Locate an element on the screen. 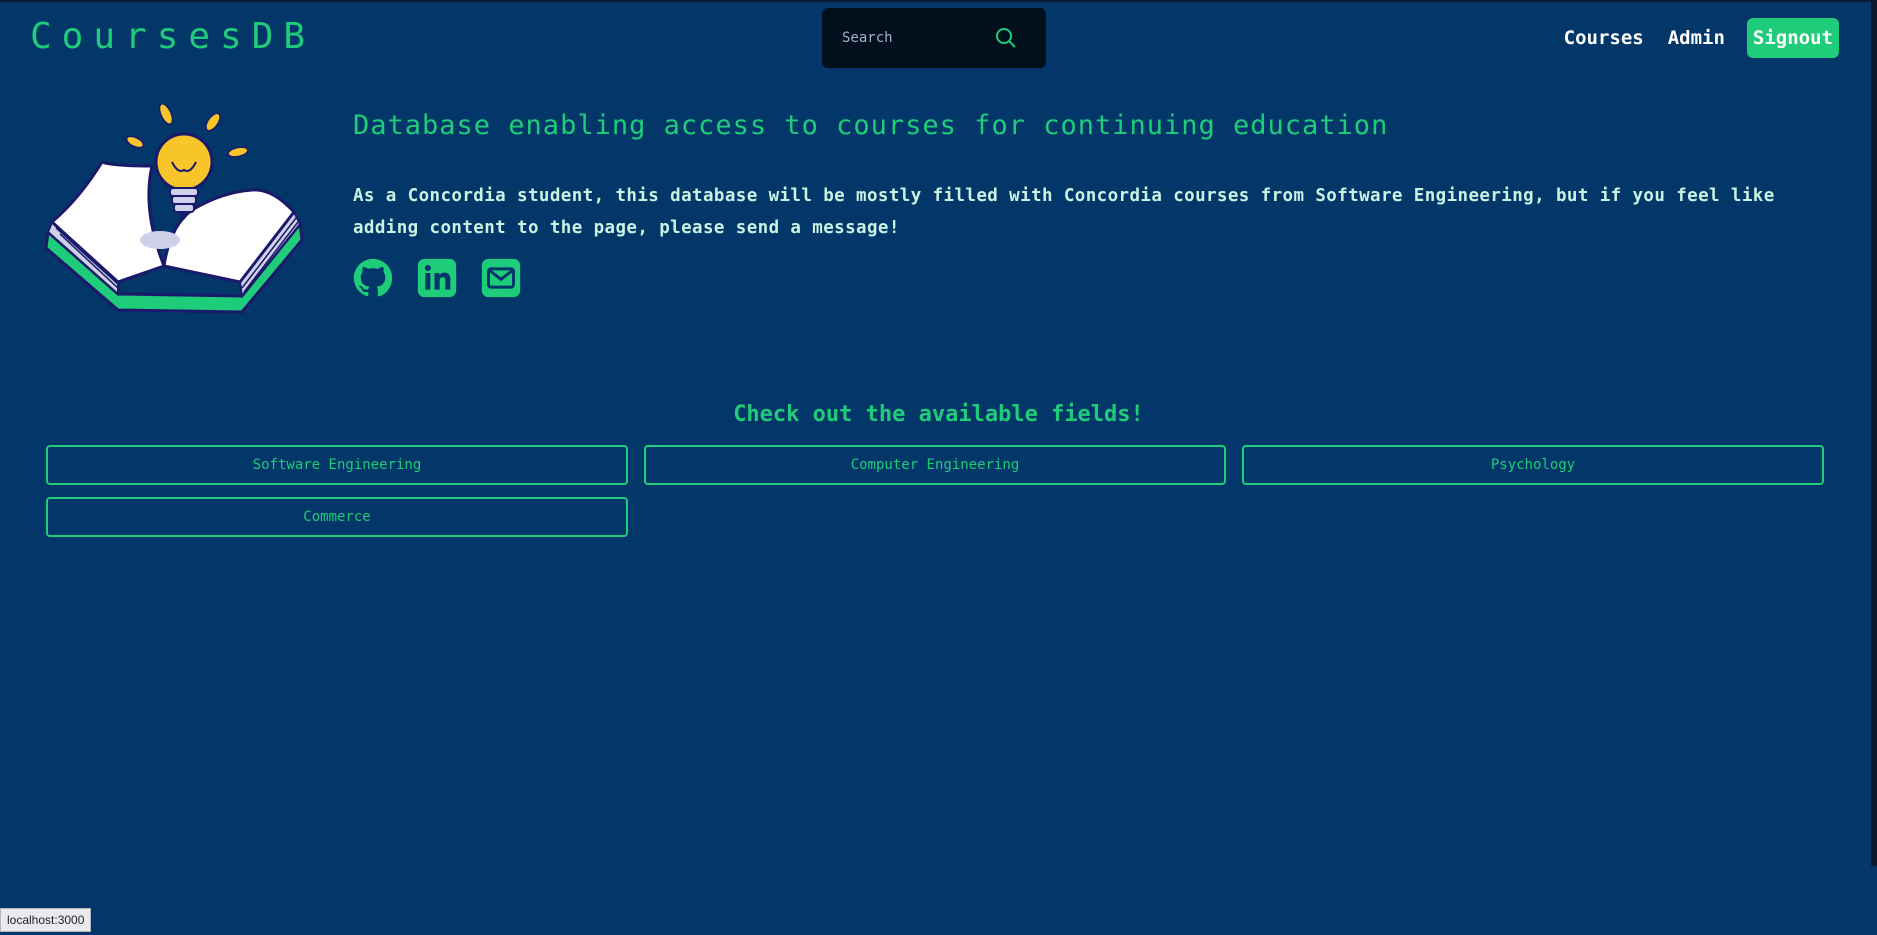  github-icon is located at coordinates (373, 277).